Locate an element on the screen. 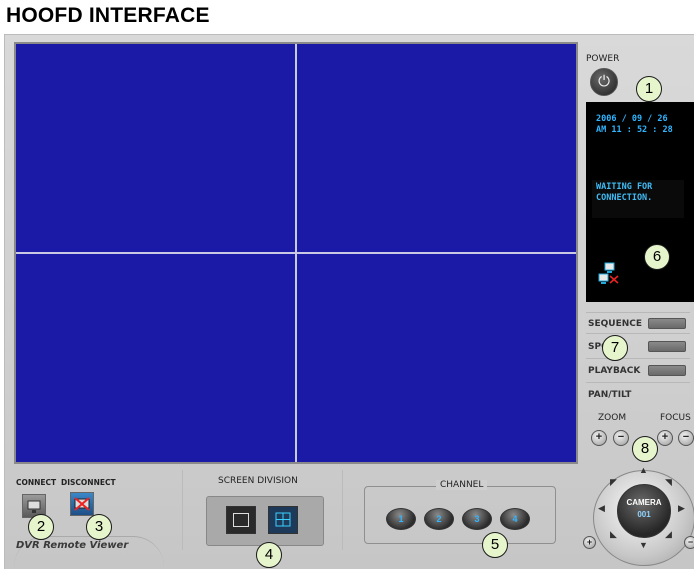 Image resolution: width=694 pixels, height=569 pixels. pan-up-right-arrow: ◥ is located at coordinates (668, 482).